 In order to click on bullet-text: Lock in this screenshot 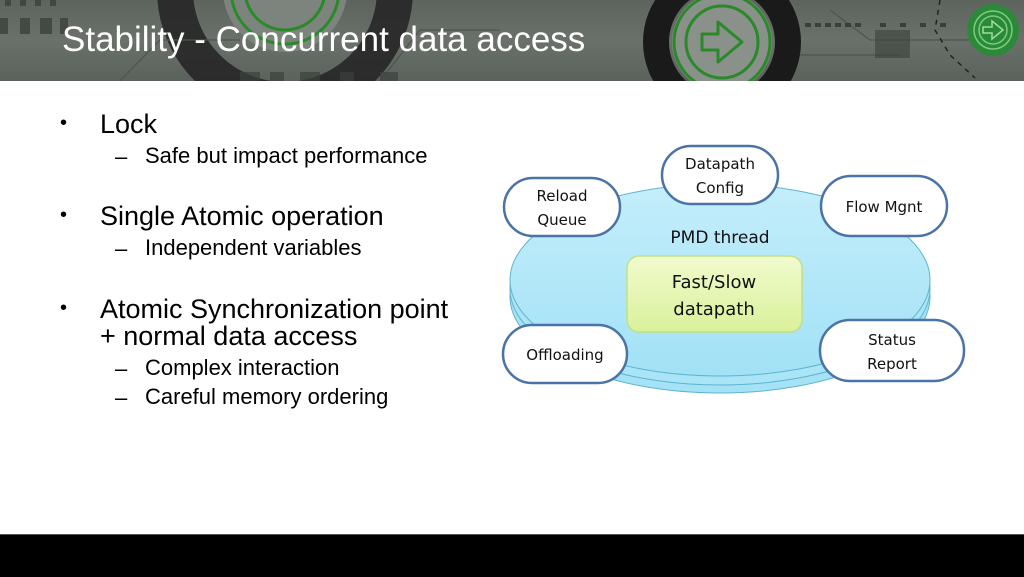, I will do `click(129, 124)`.